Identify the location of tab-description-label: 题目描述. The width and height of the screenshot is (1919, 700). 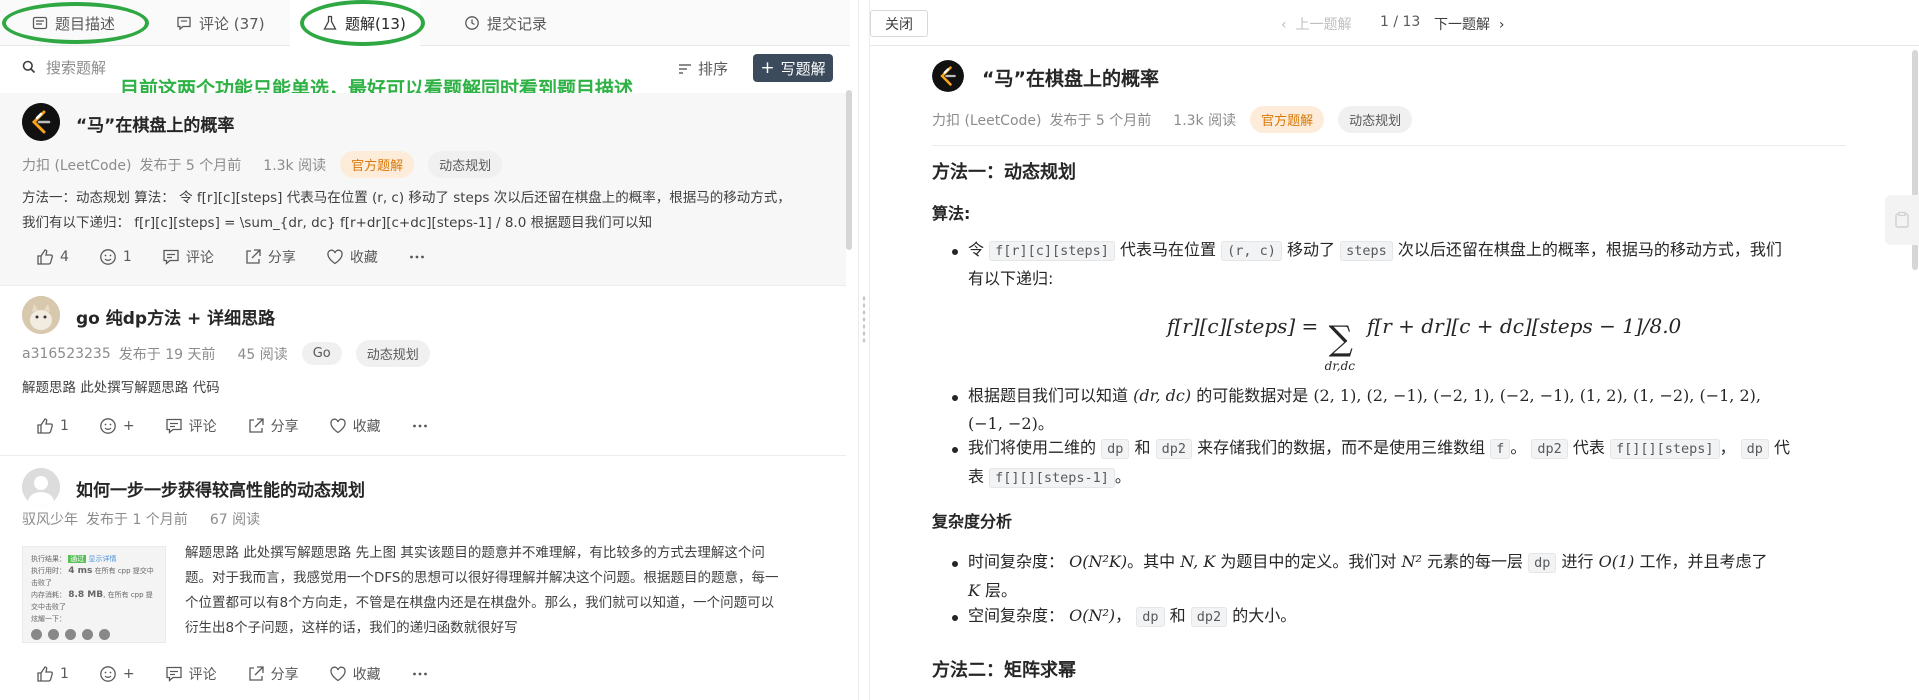
(85, 23).